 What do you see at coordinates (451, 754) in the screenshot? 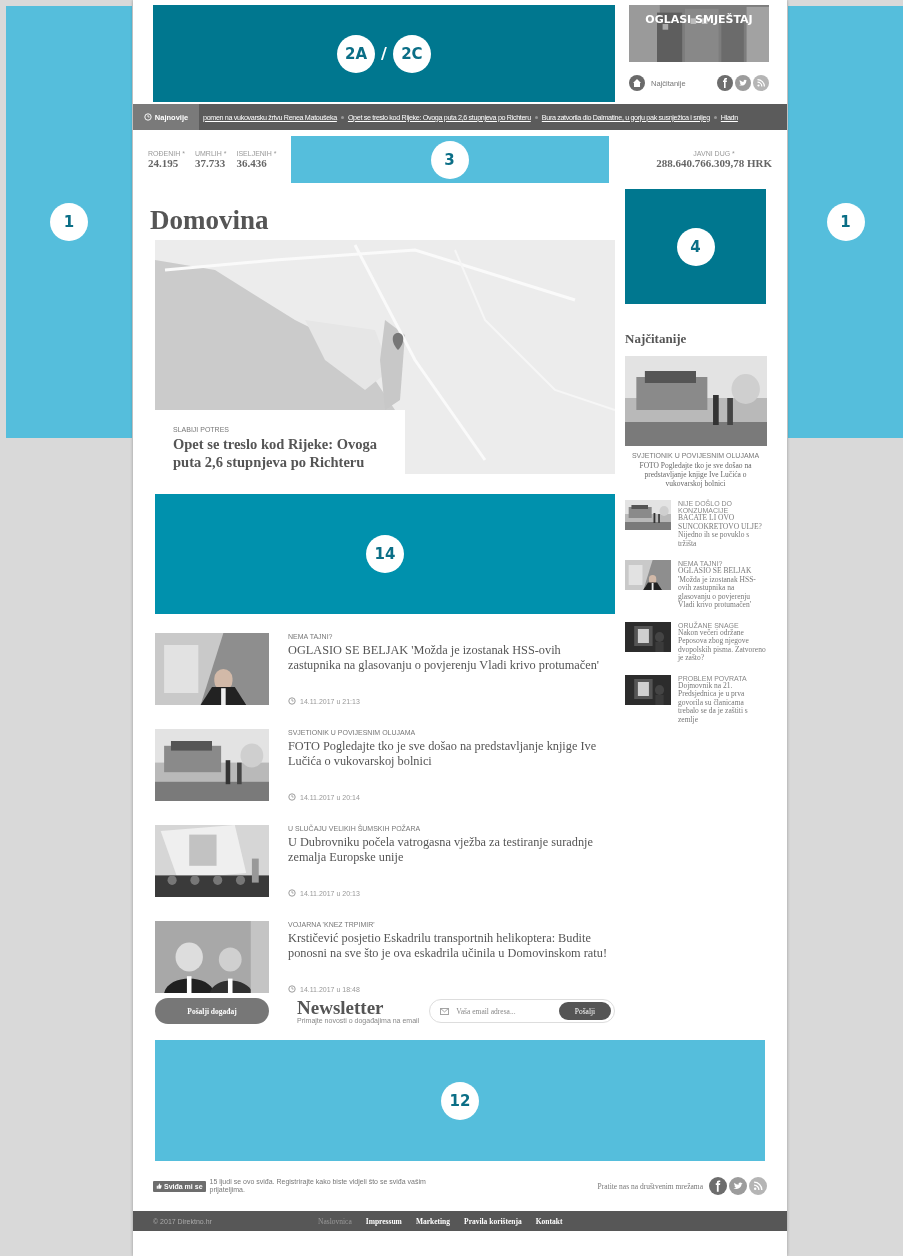
I see `article-title: FOTO Pogledajte tko je sve došao na predstavljanje knjige Ive Lučića o vukovarskoj bolnici` at bounding box center [451, 754].